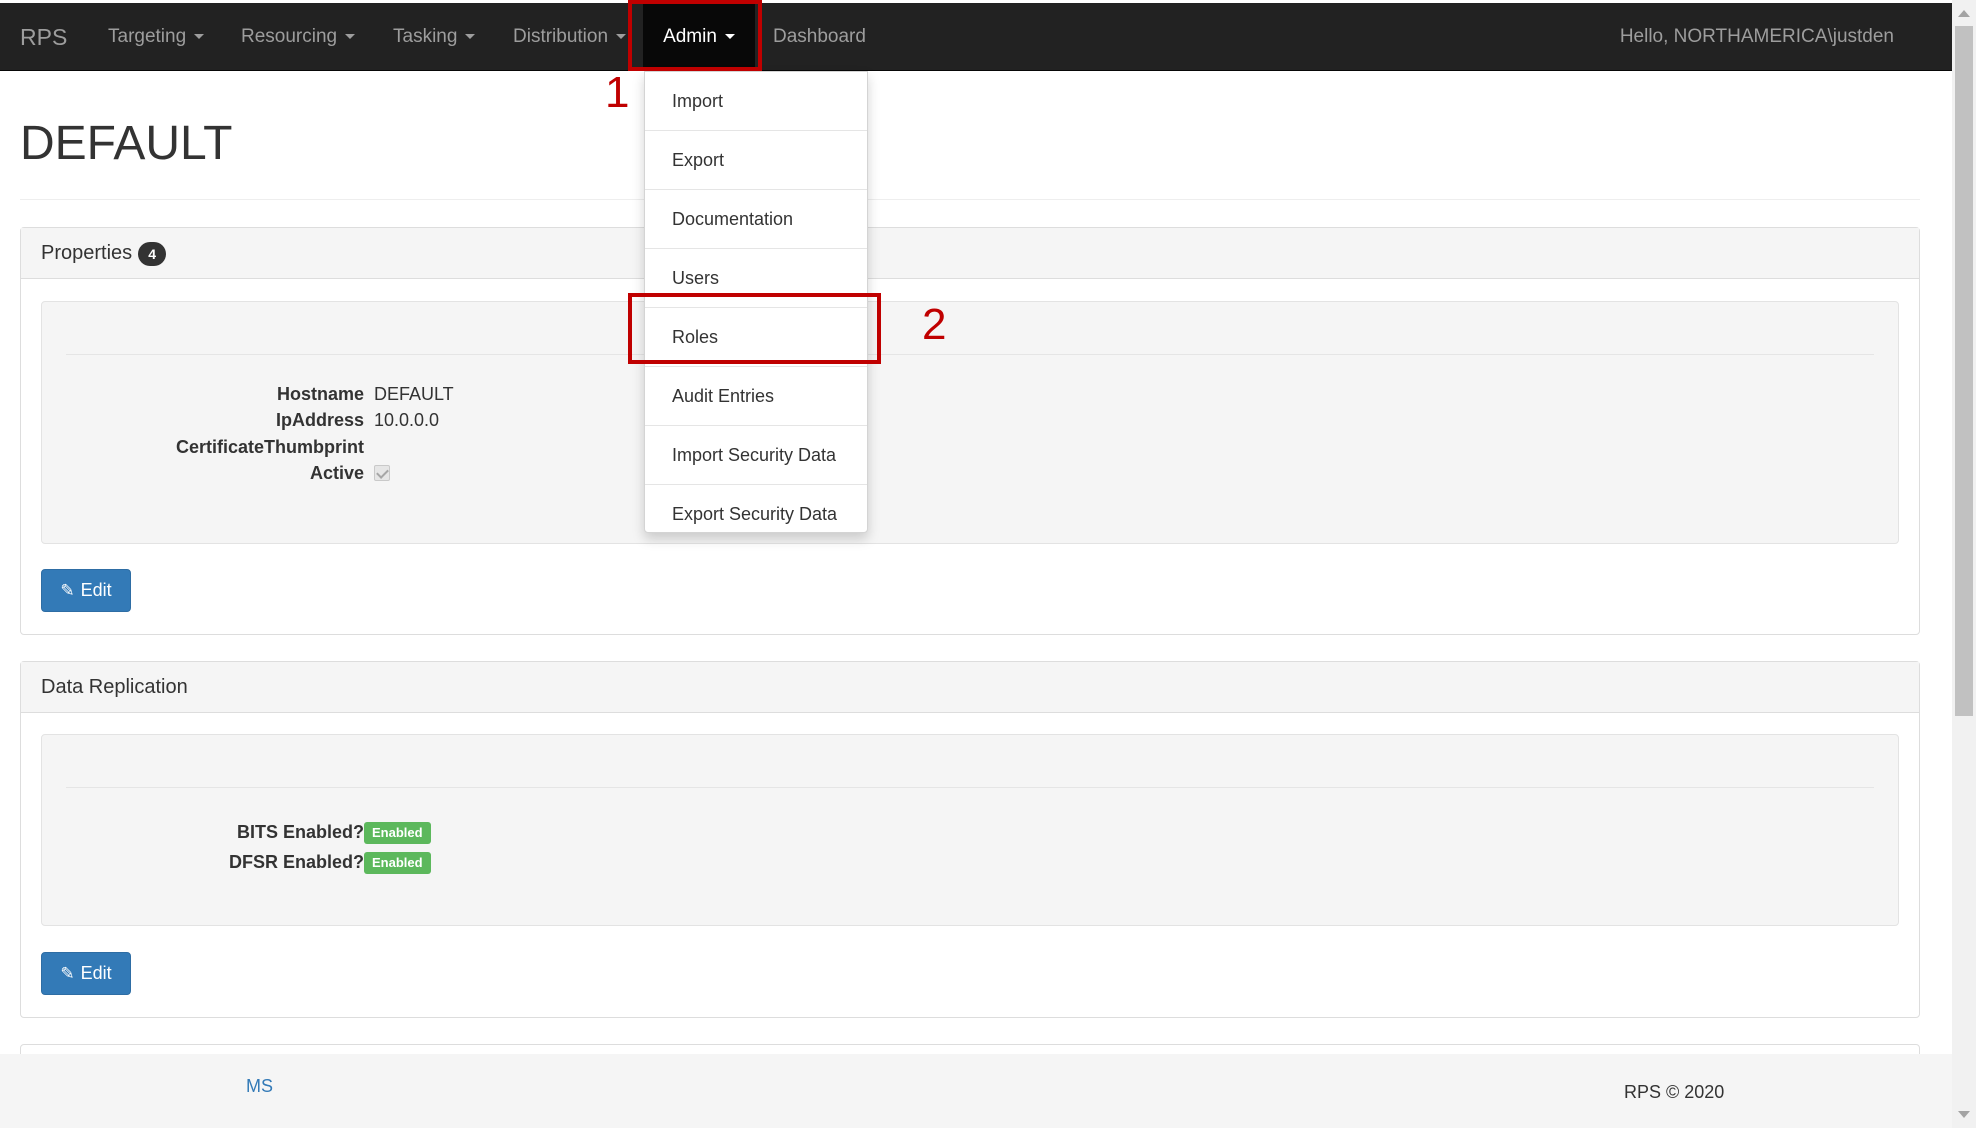 Image resolution: width=1976 pixels, height=1128 pixels. I want to click on page-footer: MS RPS © 2020, so click(976, 1091).